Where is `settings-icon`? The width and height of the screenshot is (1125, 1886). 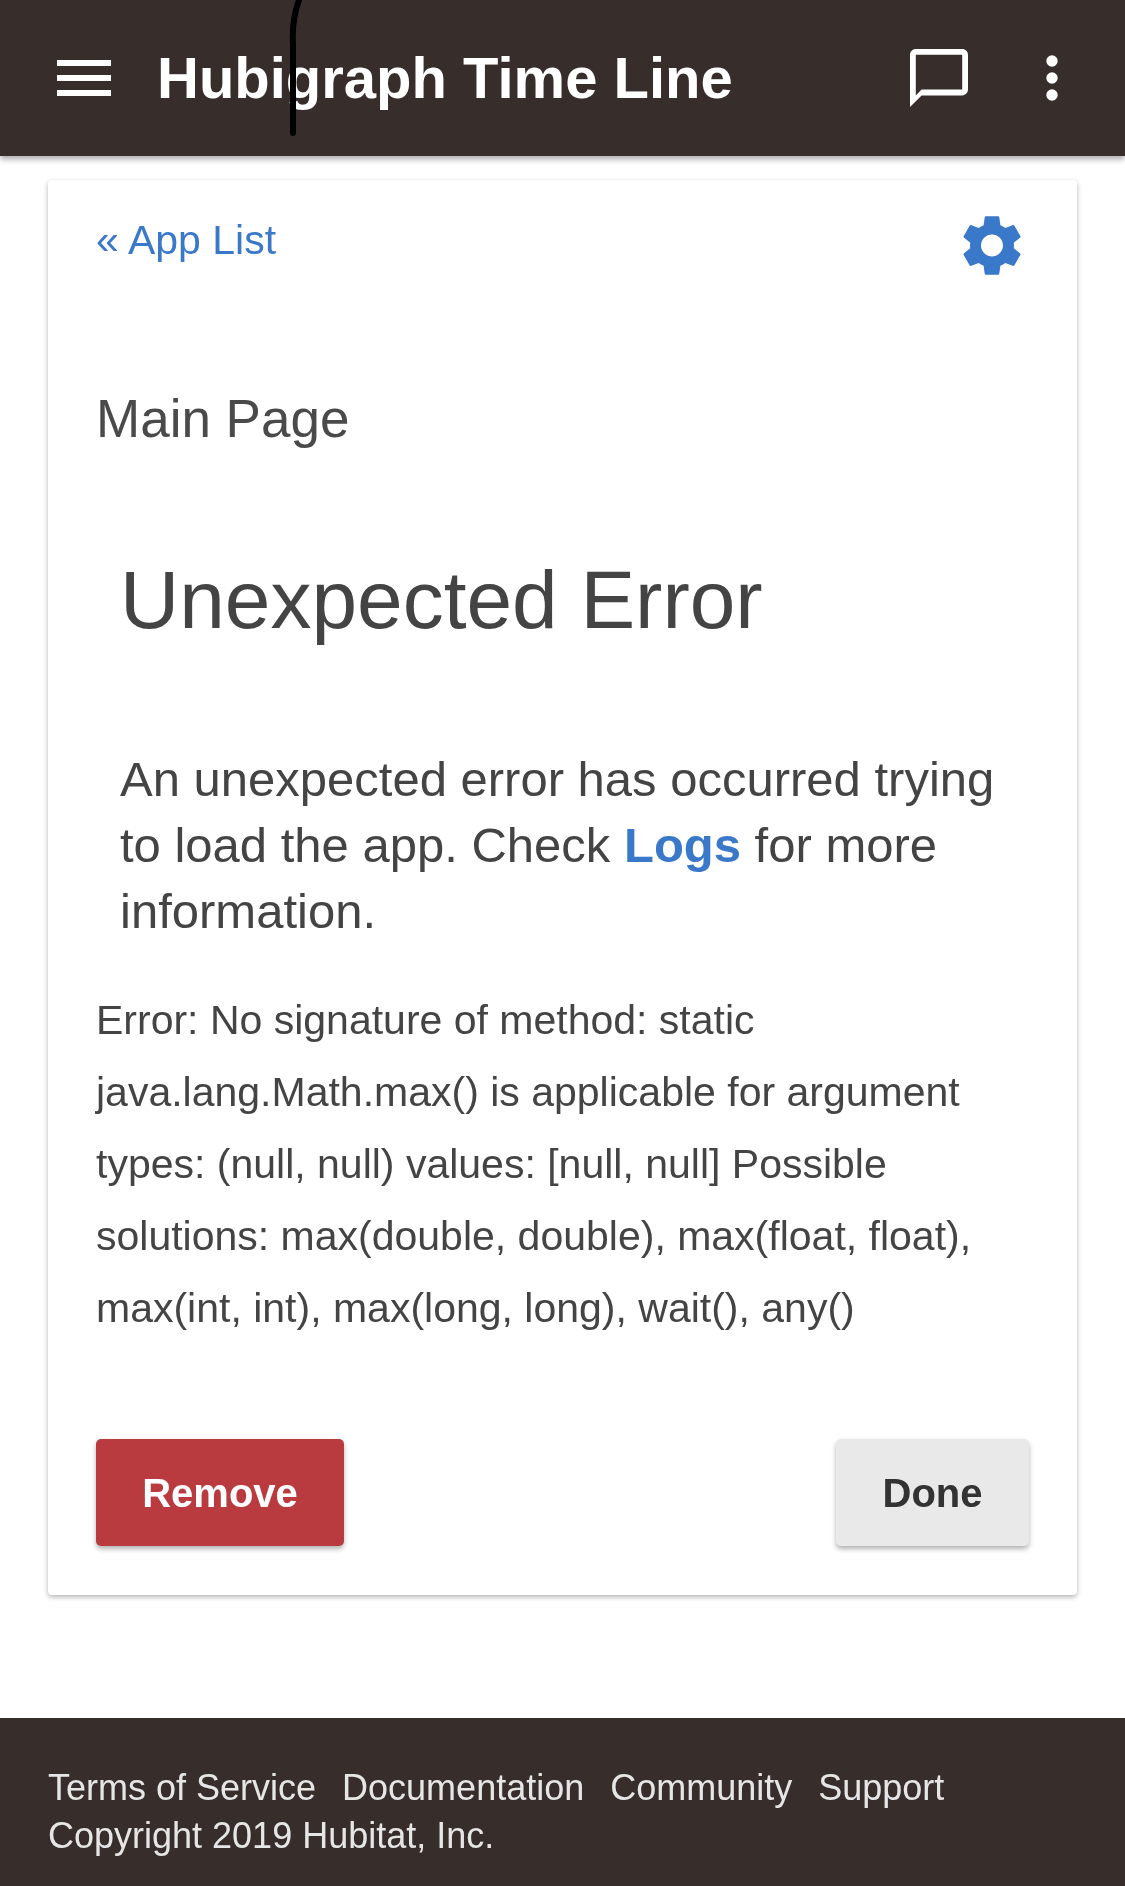
settings-icon is located at coordinates (992, 245).